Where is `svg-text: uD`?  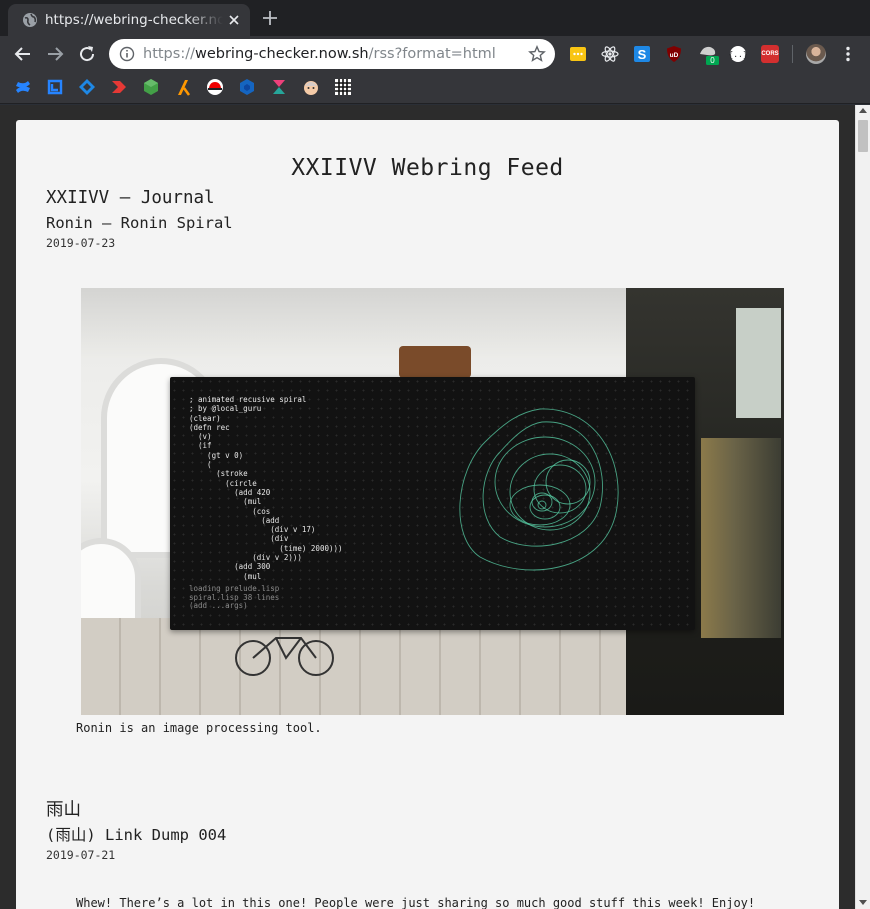 svg-text: uD is located at coordinates (674, 55).